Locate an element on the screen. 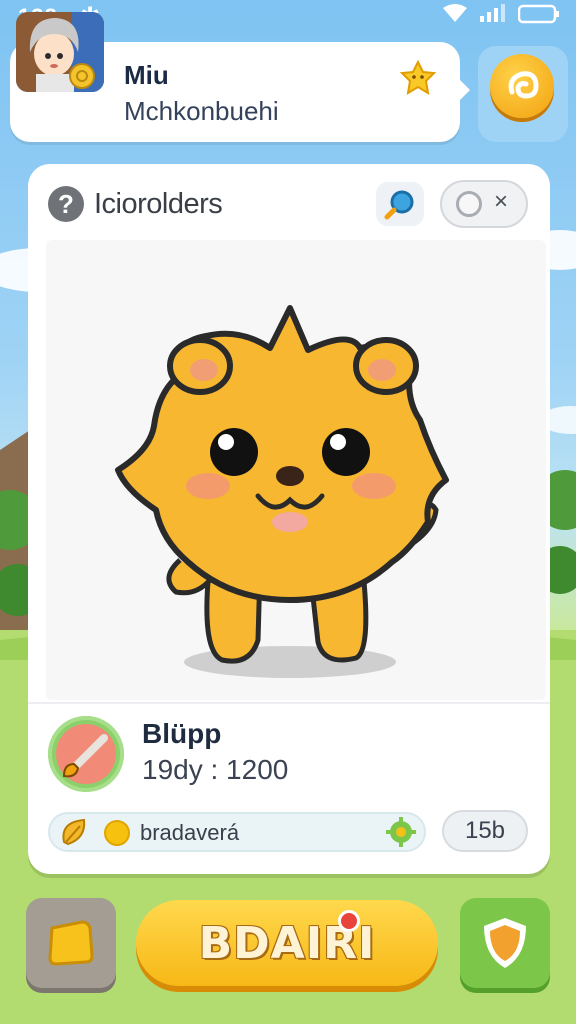 Image resolution: width=576 pixels, height=1024 pixels. shield-icon is located at coordinates (505, 943).